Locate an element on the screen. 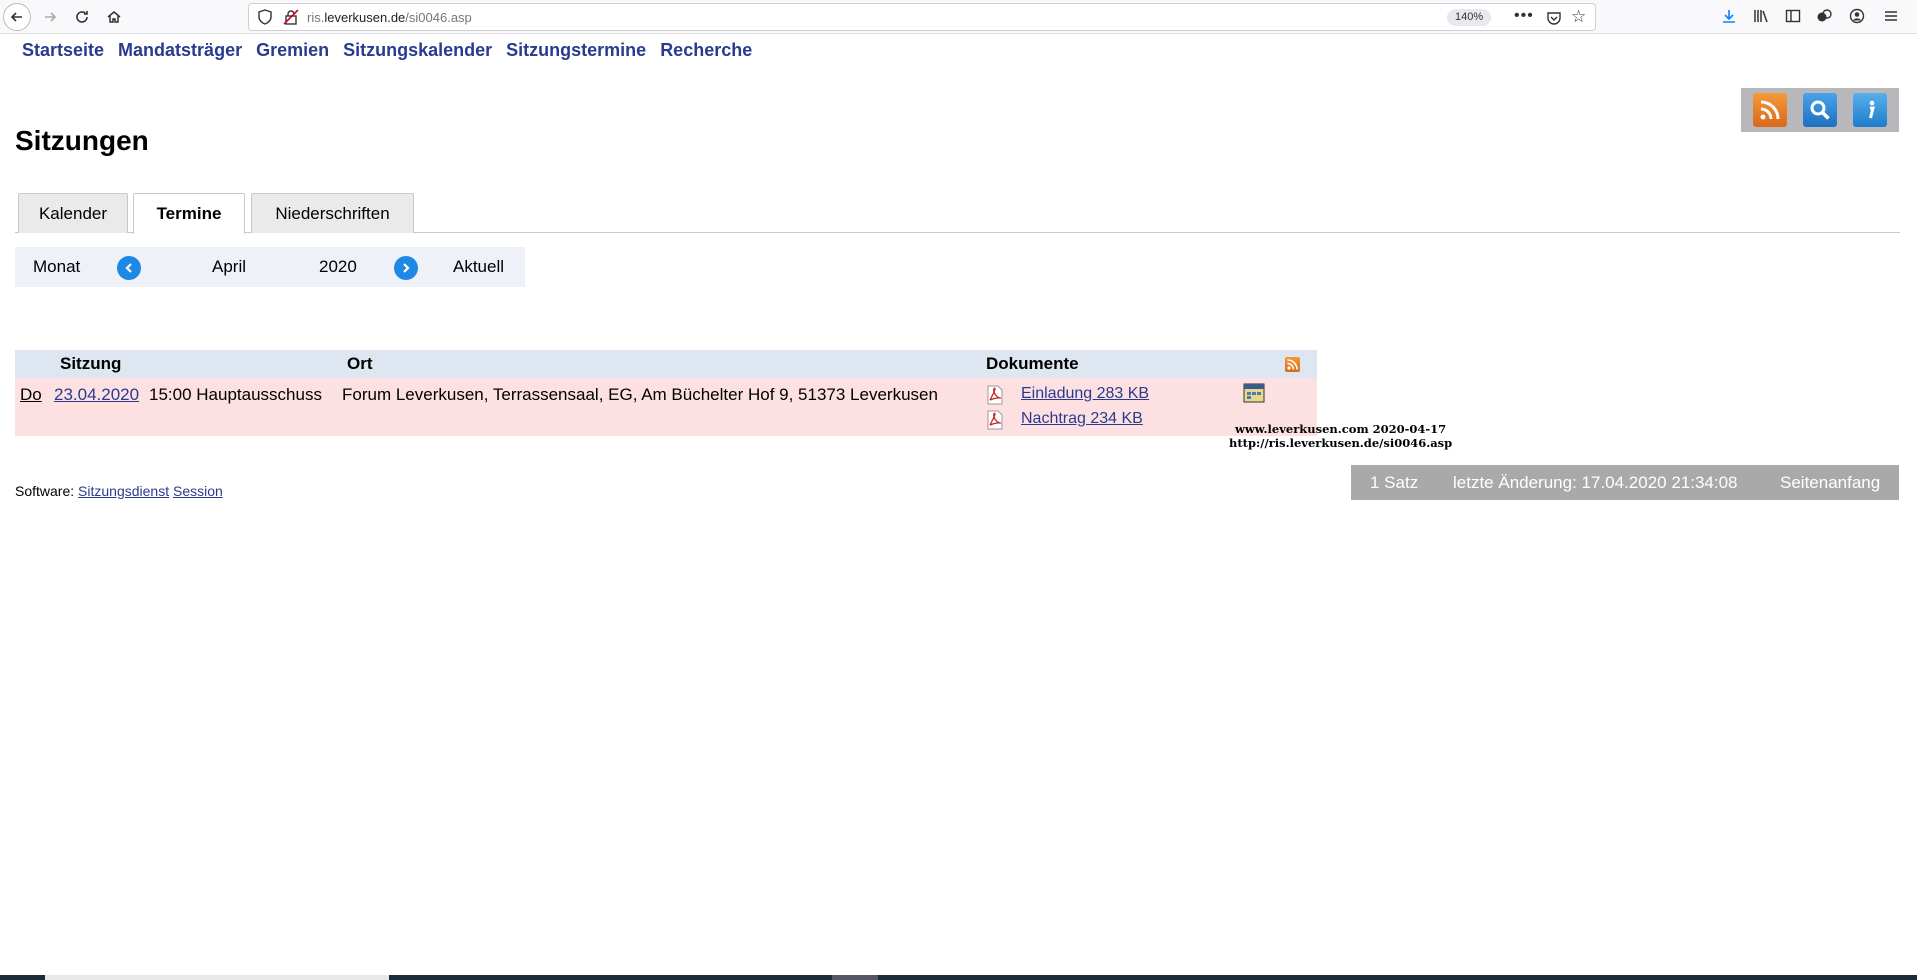  arrow-left-icon is located at coordinates (16, 17).